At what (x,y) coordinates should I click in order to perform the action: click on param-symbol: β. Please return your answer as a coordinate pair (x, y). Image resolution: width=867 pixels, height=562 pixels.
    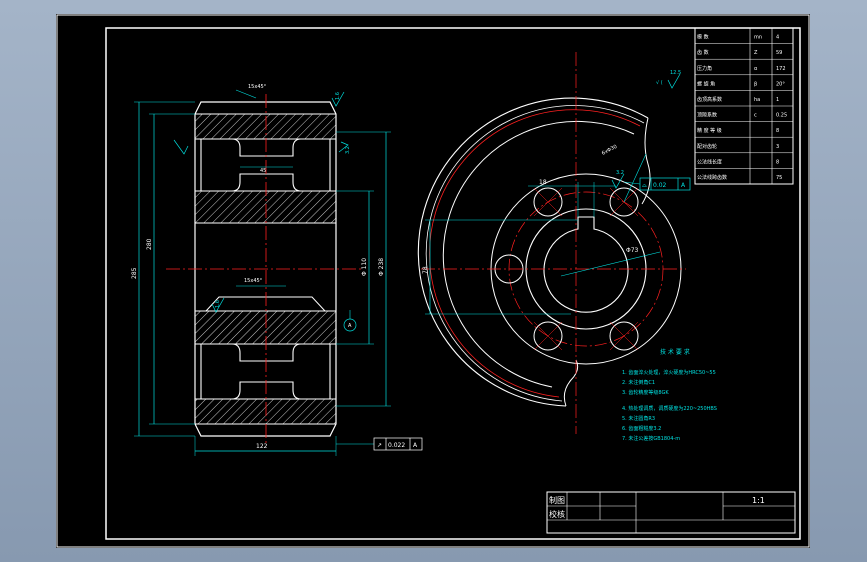
    Looking at the image, I should click on (755, 84).